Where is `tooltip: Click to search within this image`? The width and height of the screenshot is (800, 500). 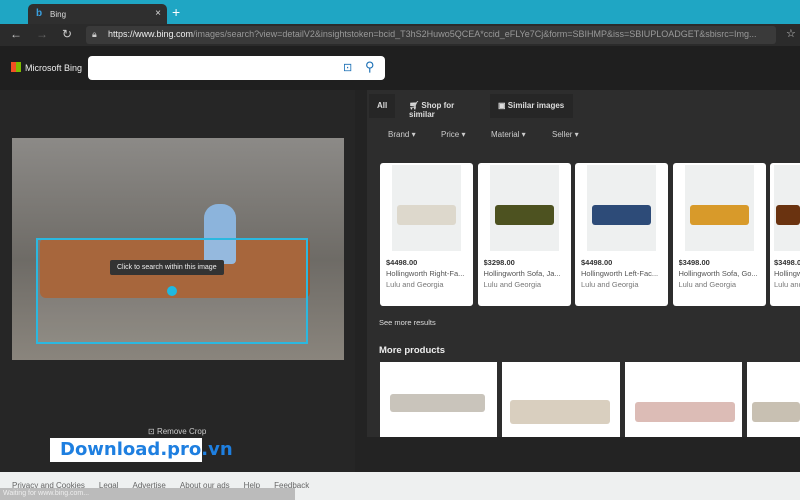 tooltip: Click to search within this image is located at coordinates (167, 267).